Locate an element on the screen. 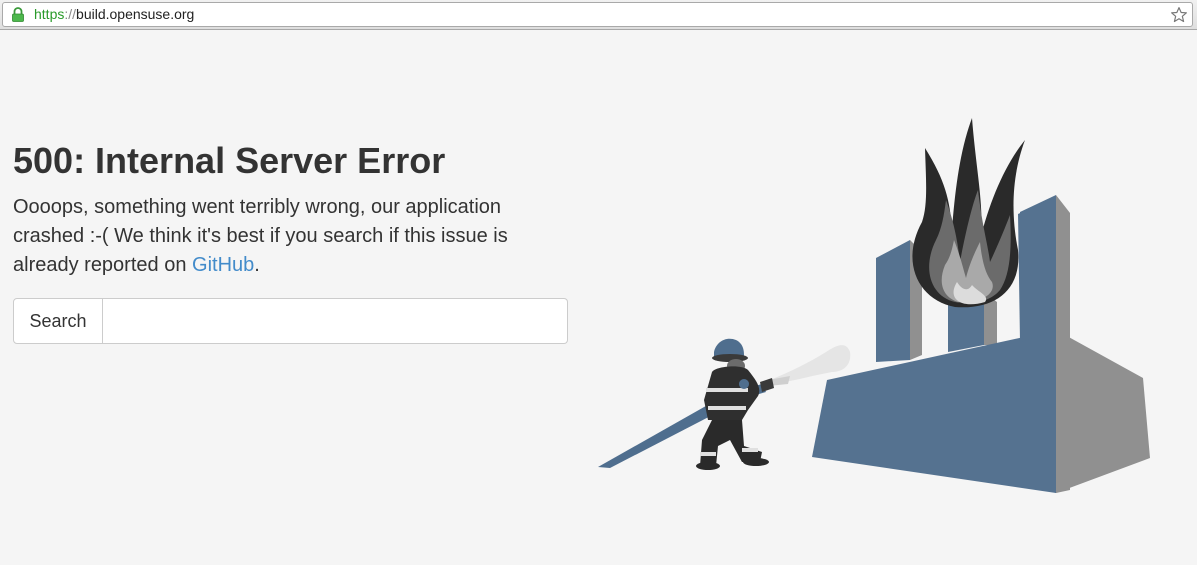 Image resolution: width=1197 pixels, height=565 pixels. url-host: build.opensuse.org is located at coordinates (135, 14).